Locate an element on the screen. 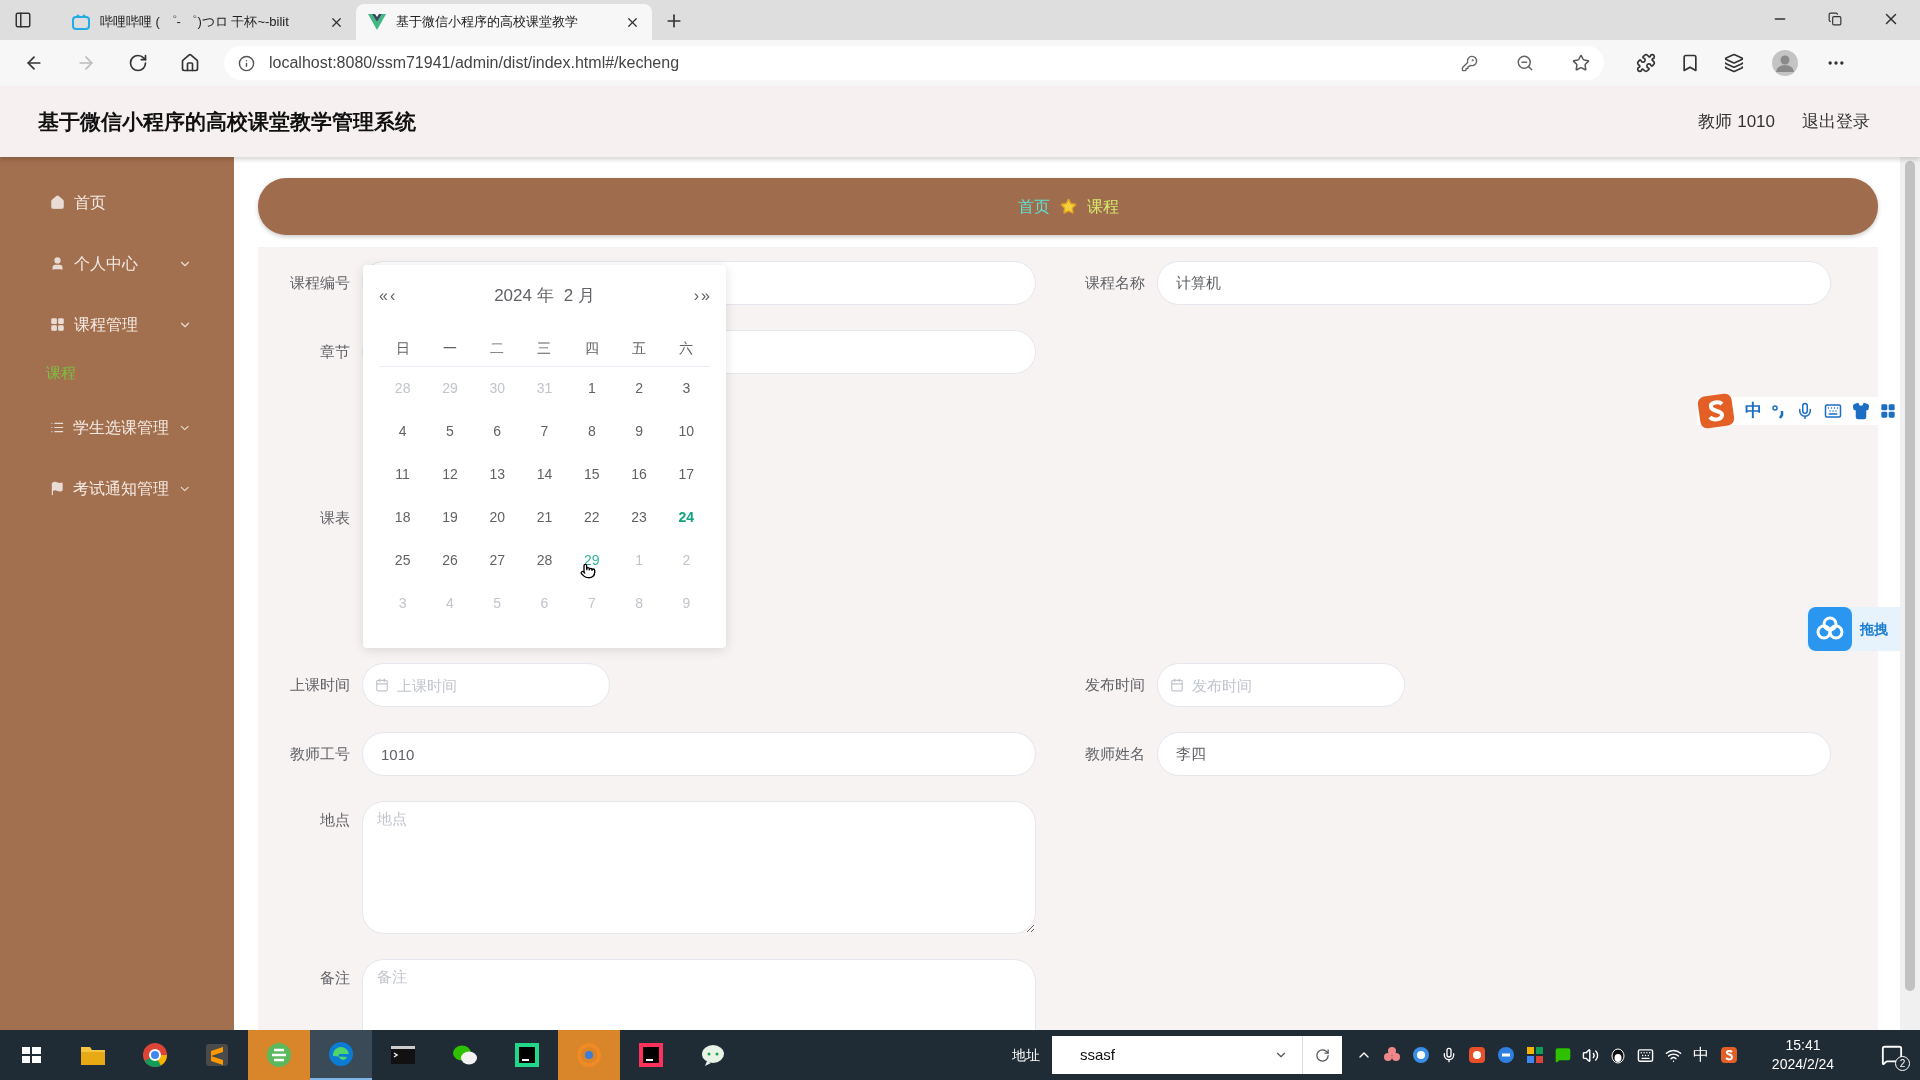 The image size is (1920, 1080). field-label: 地点 is located at coordinates (335, 820).